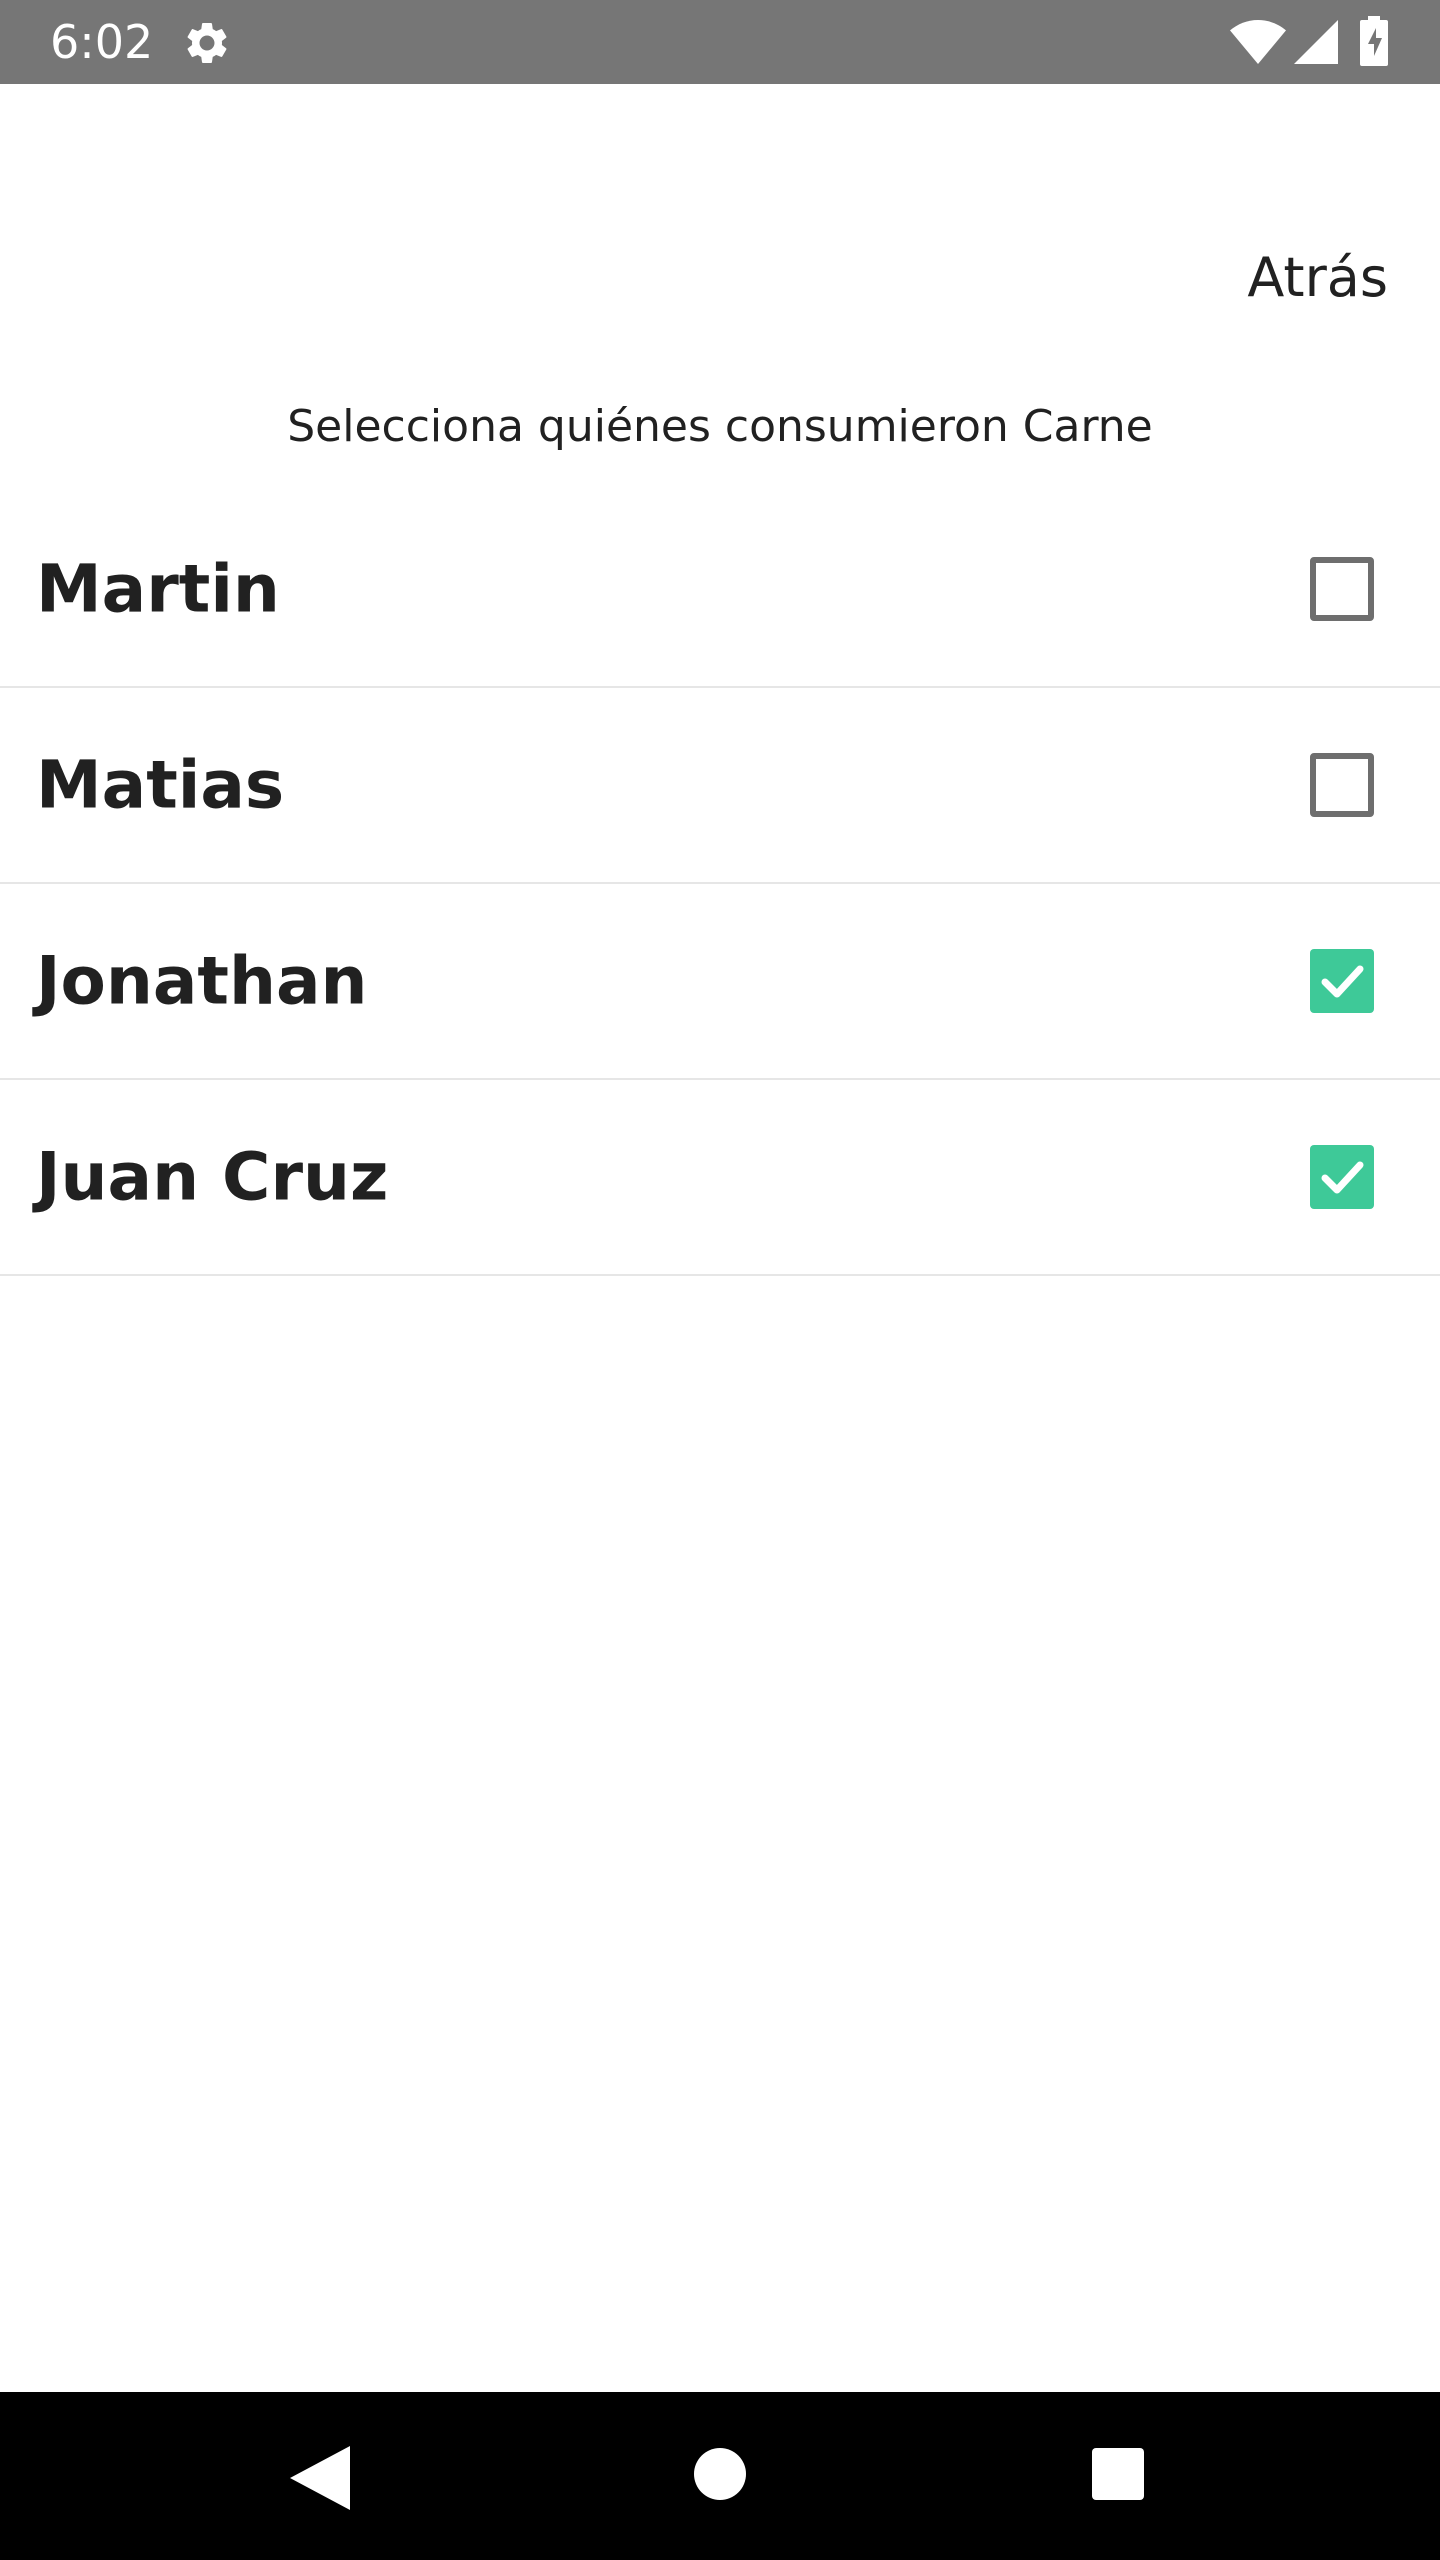  I want to click on person-name: Jonathan, so click(202, 981).